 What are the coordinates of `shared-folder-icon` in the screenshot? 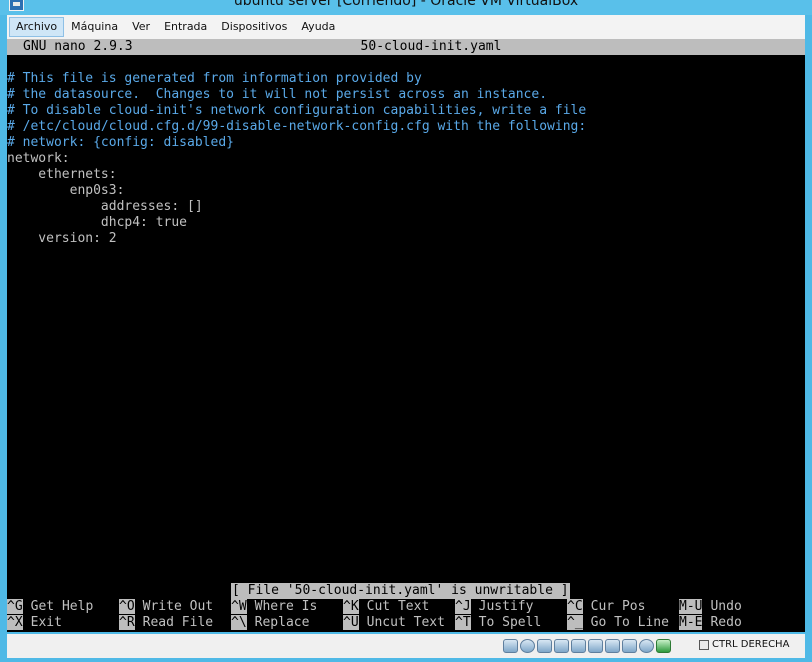 It's located at (595, 646).